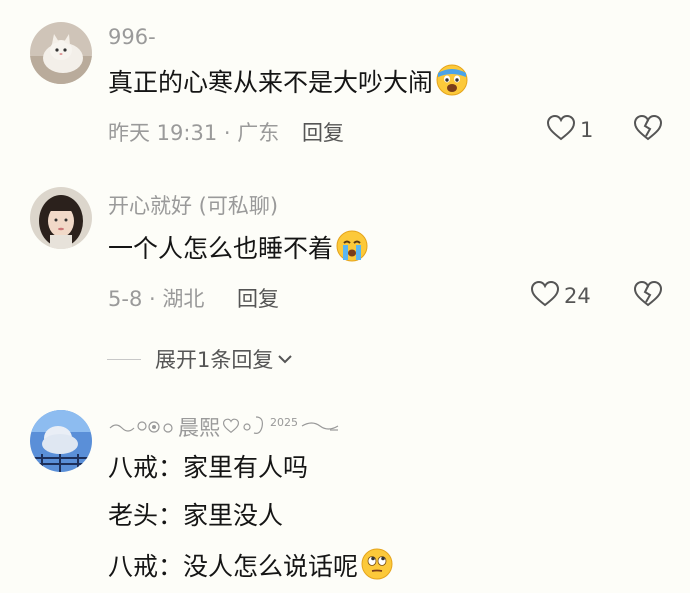  Describe the element at coordinates (221, 248) in the screenshot. I see `comment-text-content: 一个人怎么也睡不着` at that location.